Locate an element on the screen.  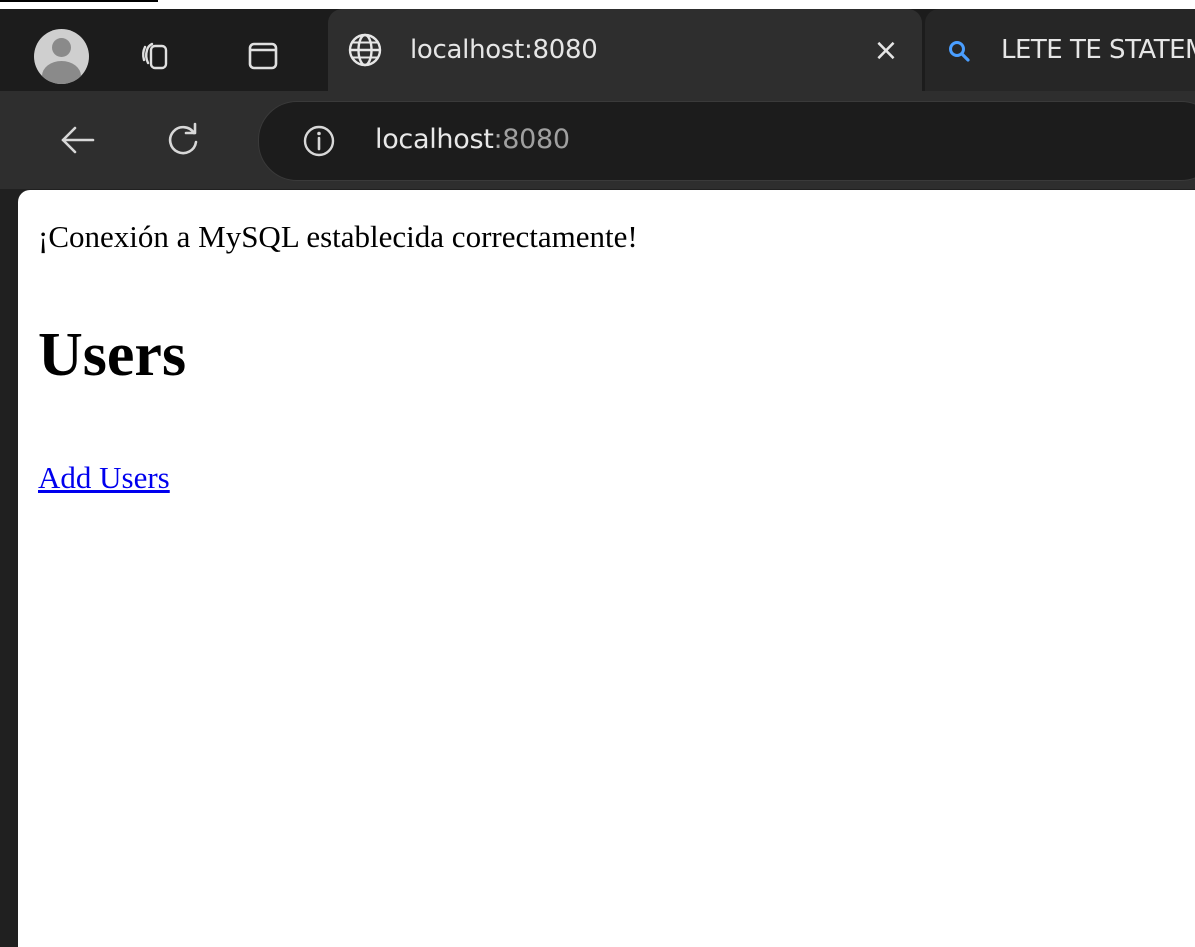
tab-actions-button is located at coordinates (263, 56).